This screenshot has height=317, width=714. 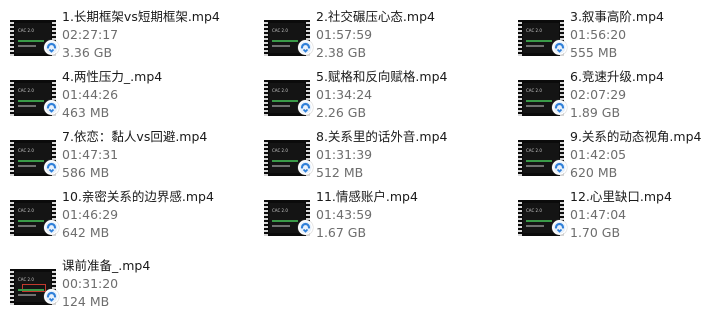 I want to click on file-name: 1.长期框架vs短期框架.mp4, so click(x=141, y=16).